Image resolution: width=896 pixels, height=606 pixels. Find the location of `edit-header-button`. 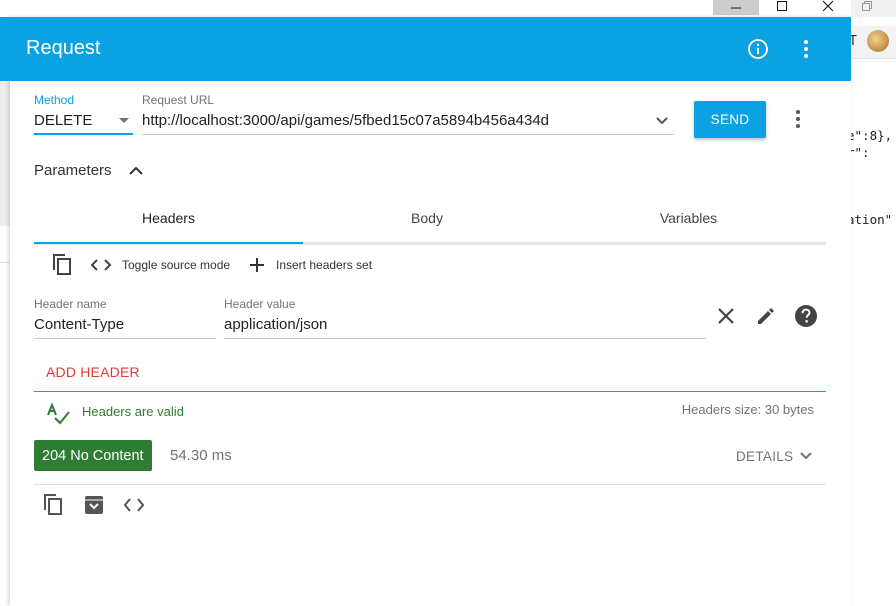

edit-header-button is located at coordinates (766, 316).